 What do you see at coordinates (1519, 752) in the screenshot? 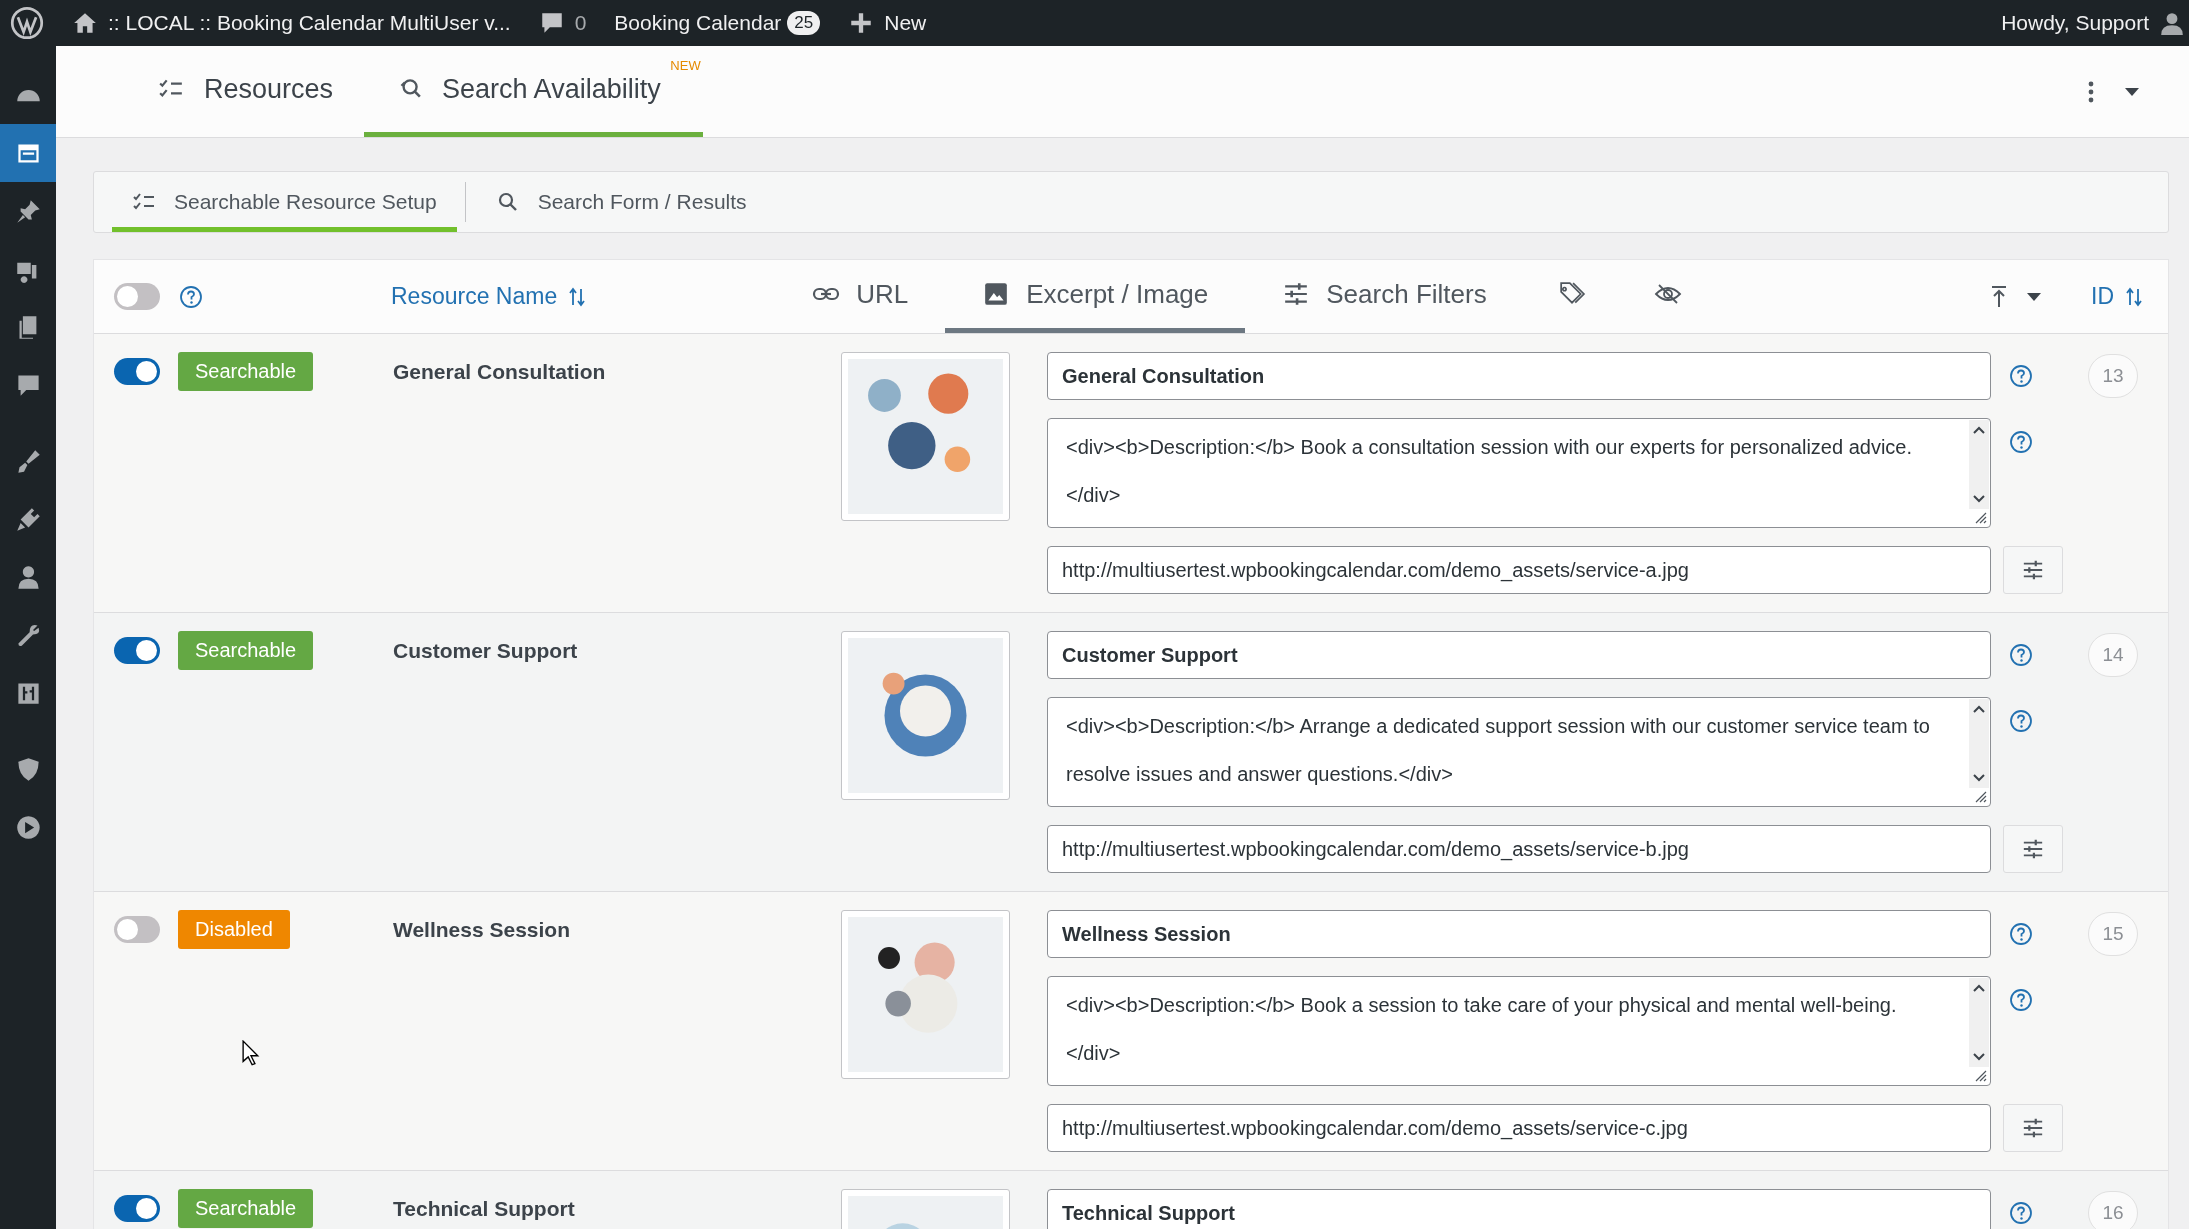
I see `description-textarea: <div><b>Description:</b> Arrange a dedicated support session with our customer service team to resolve issues and answer questions.</div>` at bounding box center [1519, 752].